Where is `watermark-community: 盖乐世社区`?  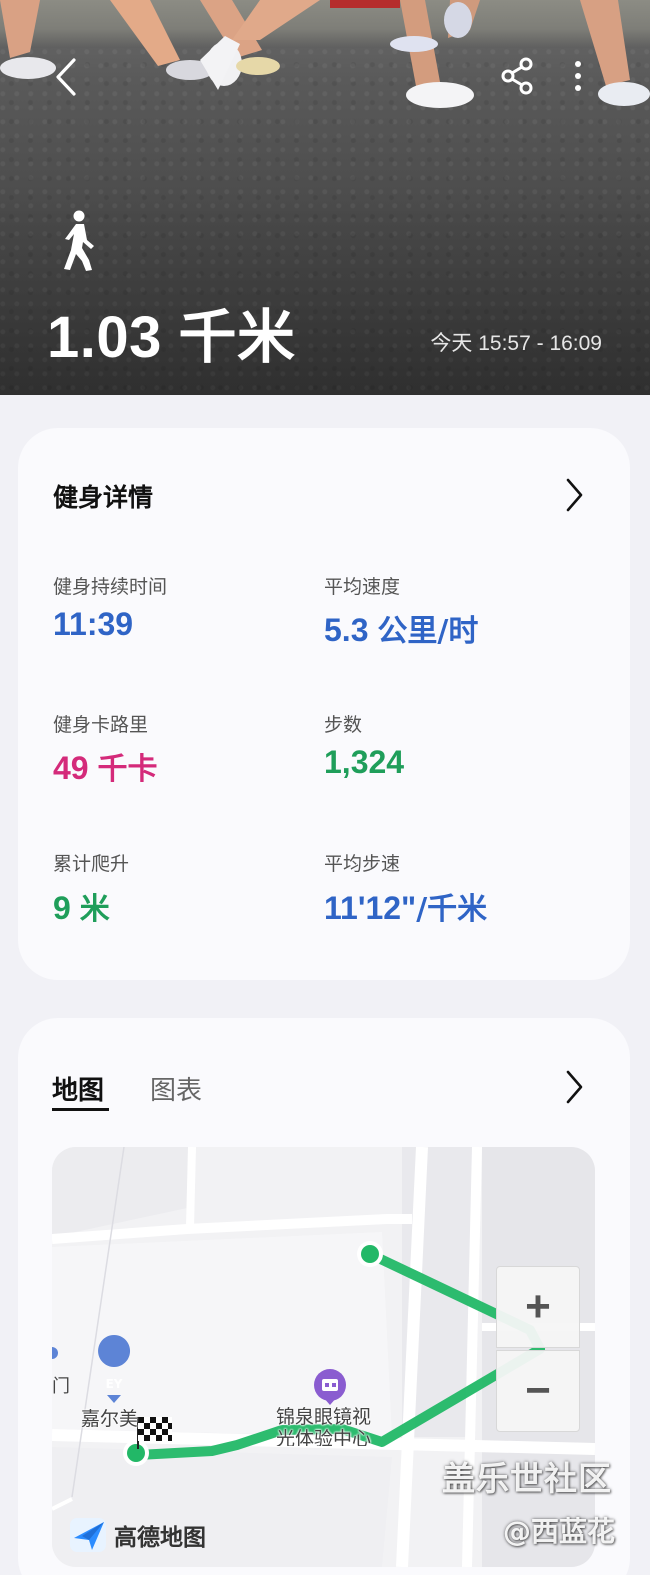
watermark-community: 盖乐世社区 is located at coordinates (527, 1478).